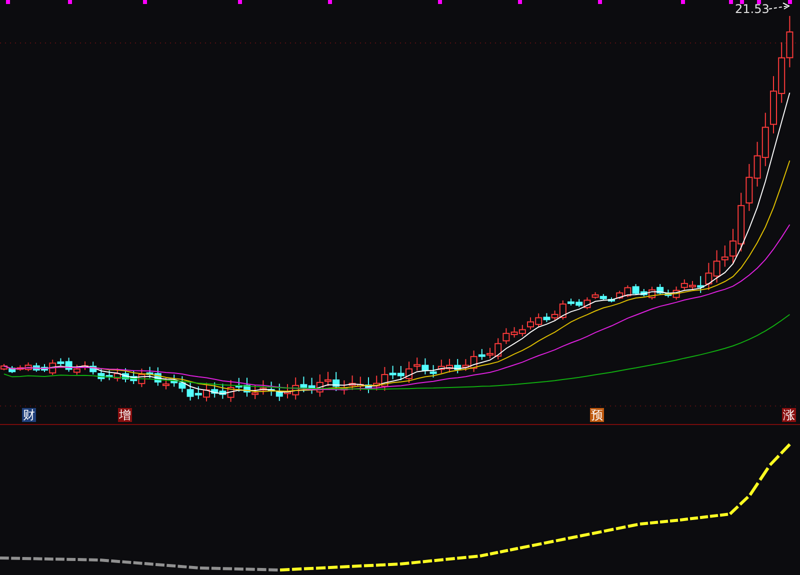 The width and height of the screenshot is (800, 575). I want to click on event-marker: 预, so click(597, 415).